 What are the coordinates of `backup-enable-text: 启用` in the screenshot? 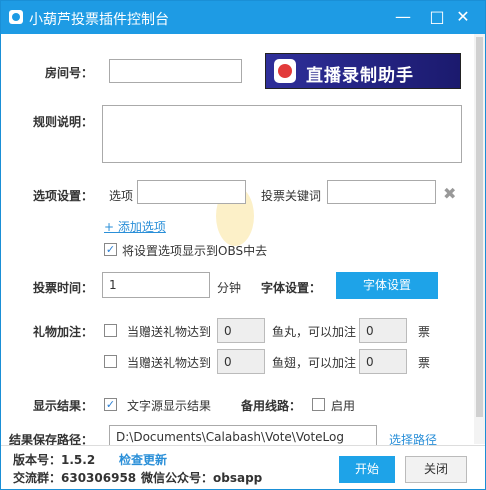 It's located at (343, 406).